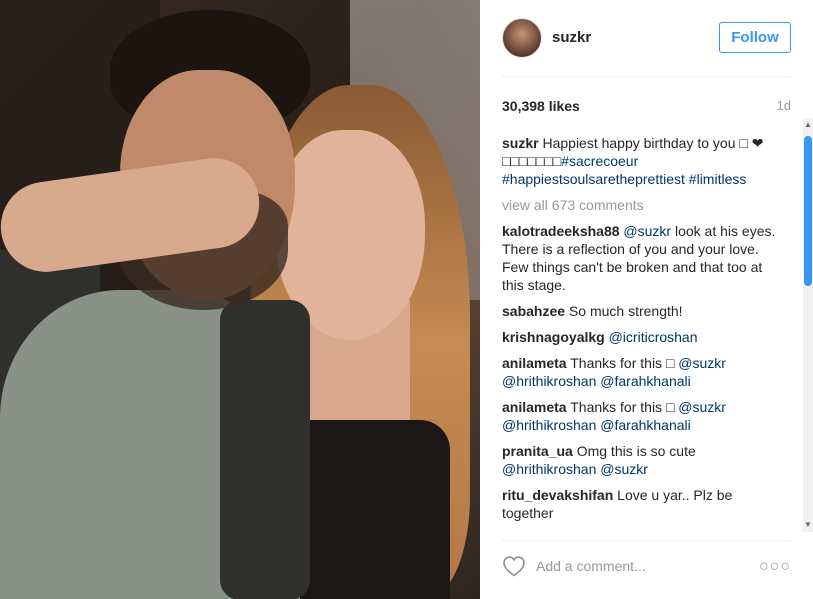 The height and width of the screenshot is (599, 813). I want to click on scroll-up-icon: ▲, so click(808, 125).